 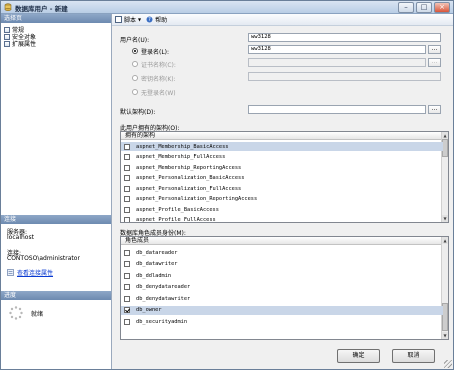 I want to click on minimize-button: –, so click(x=406, y=7).